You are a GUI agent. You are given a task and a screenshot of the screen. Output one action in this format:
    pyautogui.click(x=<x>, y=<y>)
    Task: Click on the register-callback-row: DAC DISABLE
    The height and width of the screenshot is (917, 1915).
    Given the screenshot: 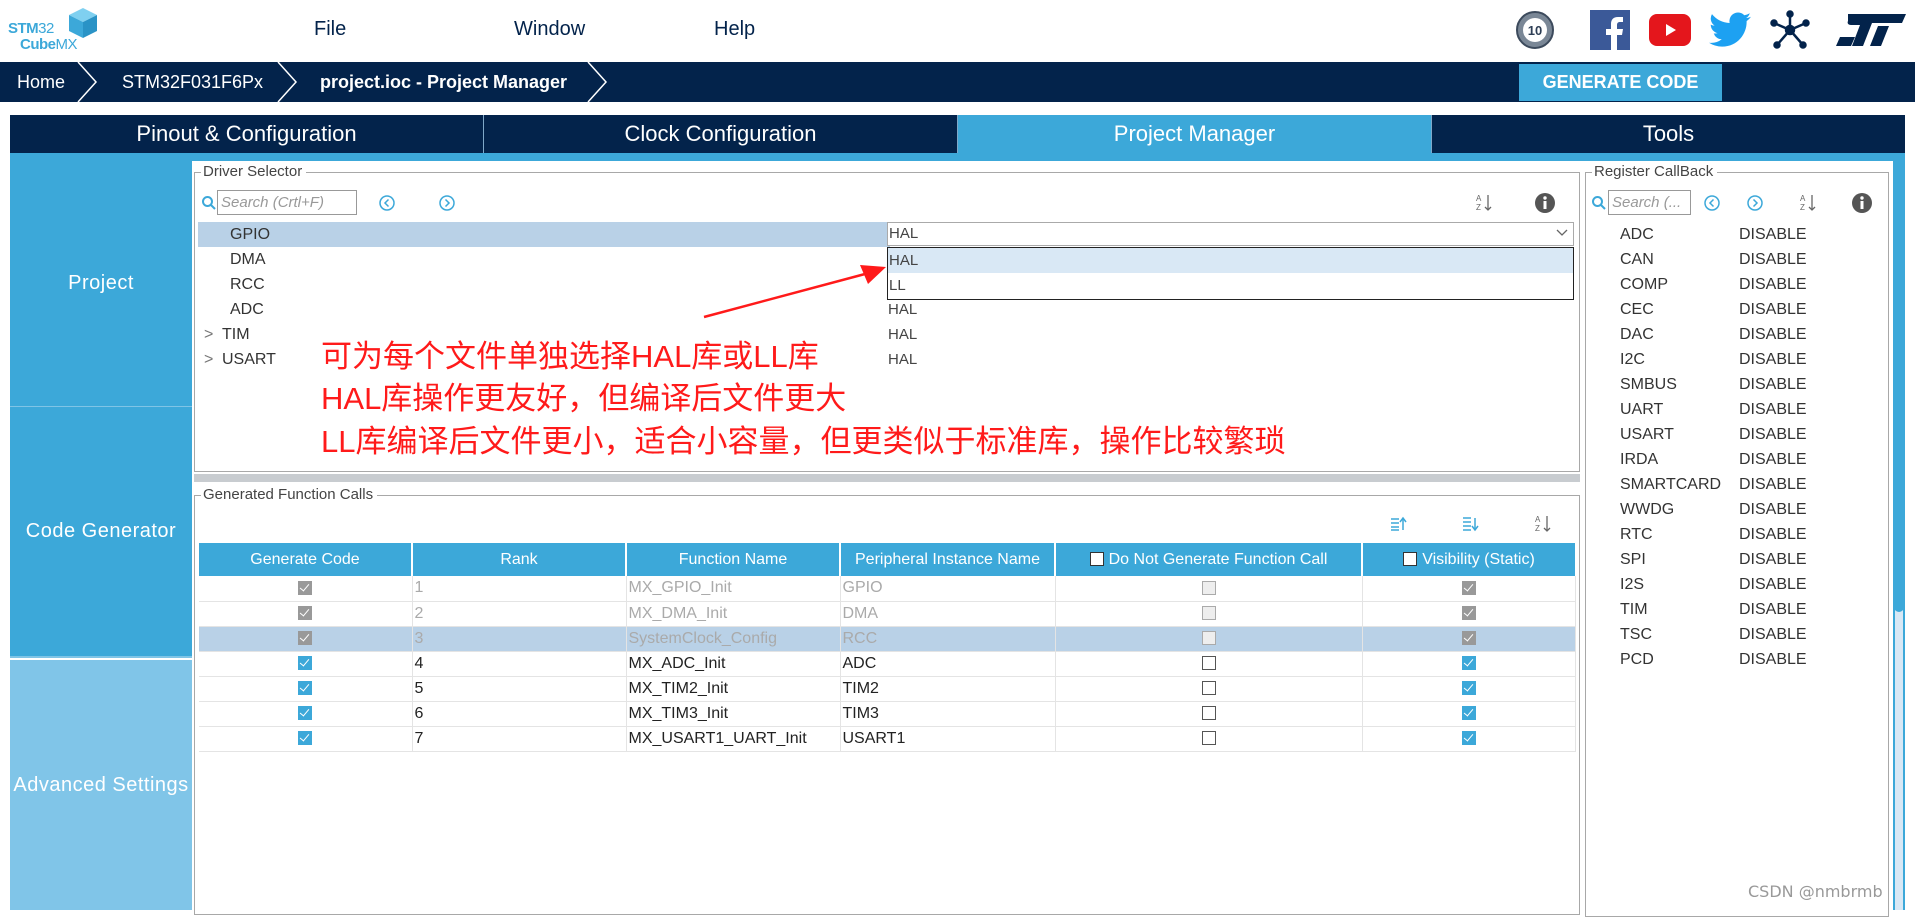 What is the action you would take?
    pyautogui.click(x=1740, y=334)
    